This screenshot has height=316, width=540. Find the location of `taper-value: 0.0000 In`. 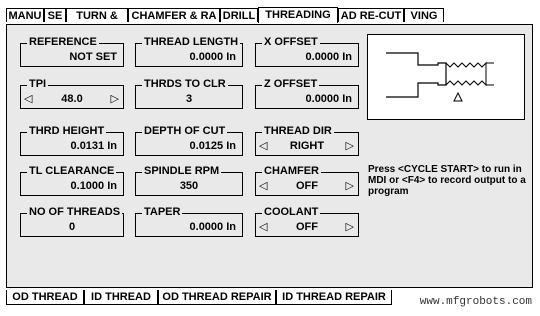

taper-value: 0.0000 In is located at coordinates (212, 227).